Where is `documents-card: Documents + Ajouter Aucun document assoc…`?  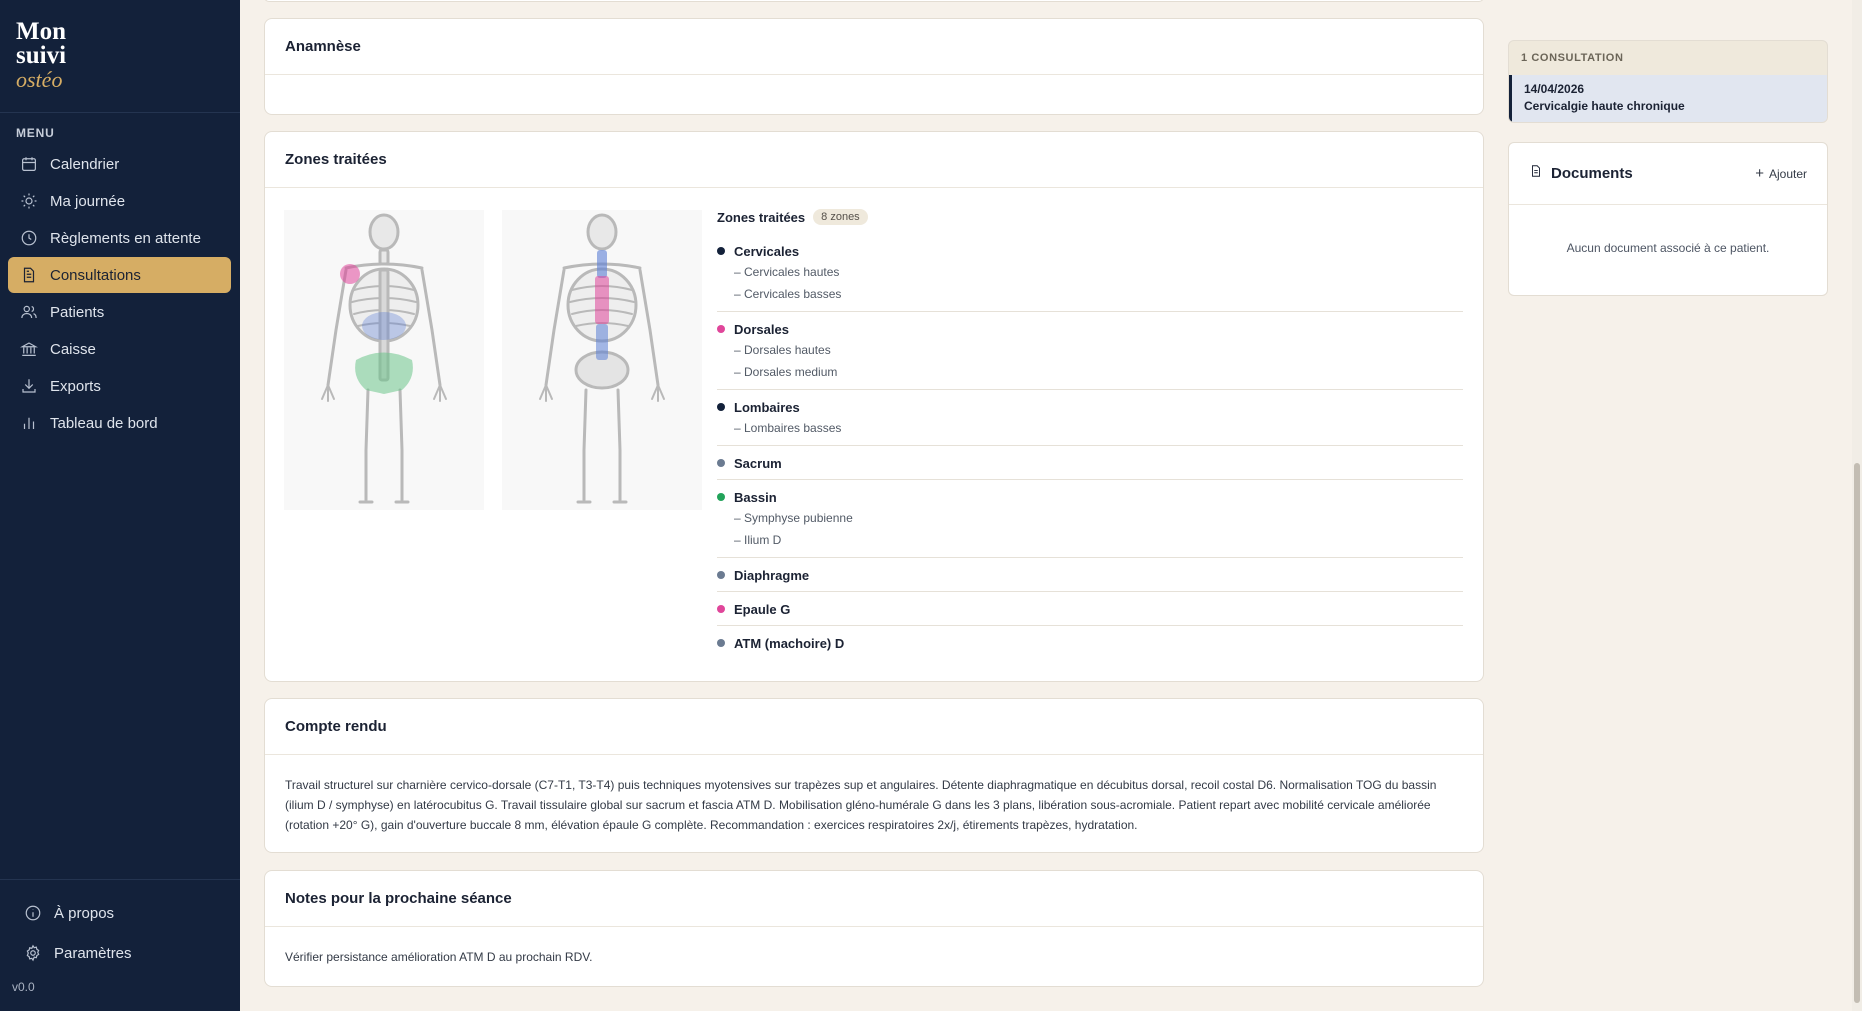 documents-card: Documents + Ajouter Aucun document assoc… is located at coordinates (1668, 219).